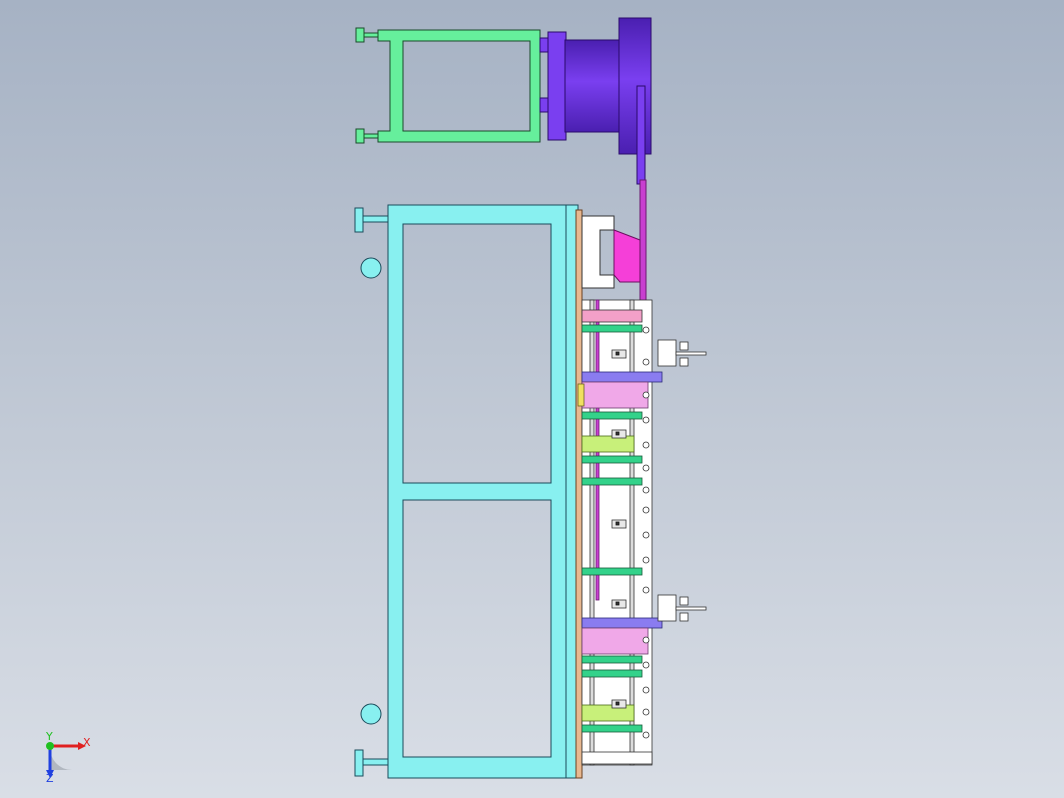 The height and width of the screenshot is (798, 1064). Describe the element at coordinates (579, 494) in the screenshot. I see `base-mounting-plate` at that location.